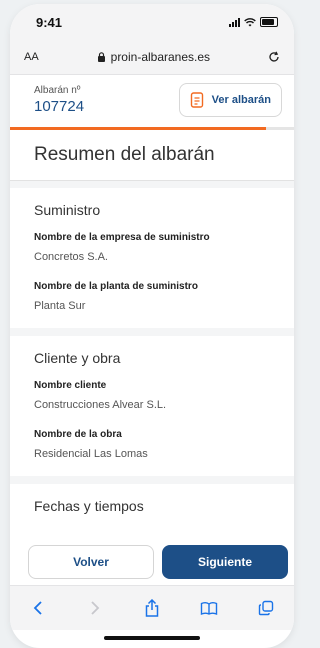 The image size is (320, 648). Describe the element at coordinates (250, 21) in the screenshot. I see `wifi-icon` at that location.